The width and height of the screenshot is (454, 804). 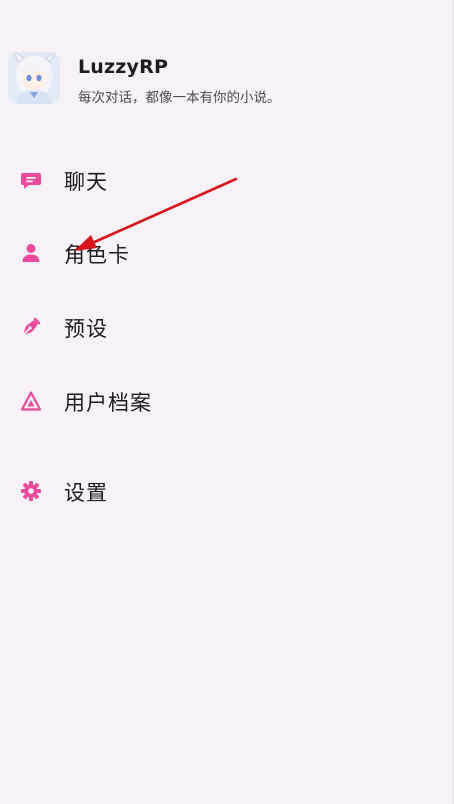 I want to click on avatar, so click(x=34, y=78).